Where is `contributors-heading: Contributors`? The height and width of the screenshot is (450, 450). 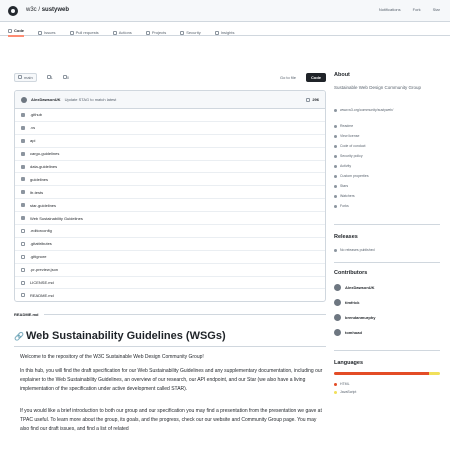 contributors-heading: Contributors is located at coordinates (350, 273).